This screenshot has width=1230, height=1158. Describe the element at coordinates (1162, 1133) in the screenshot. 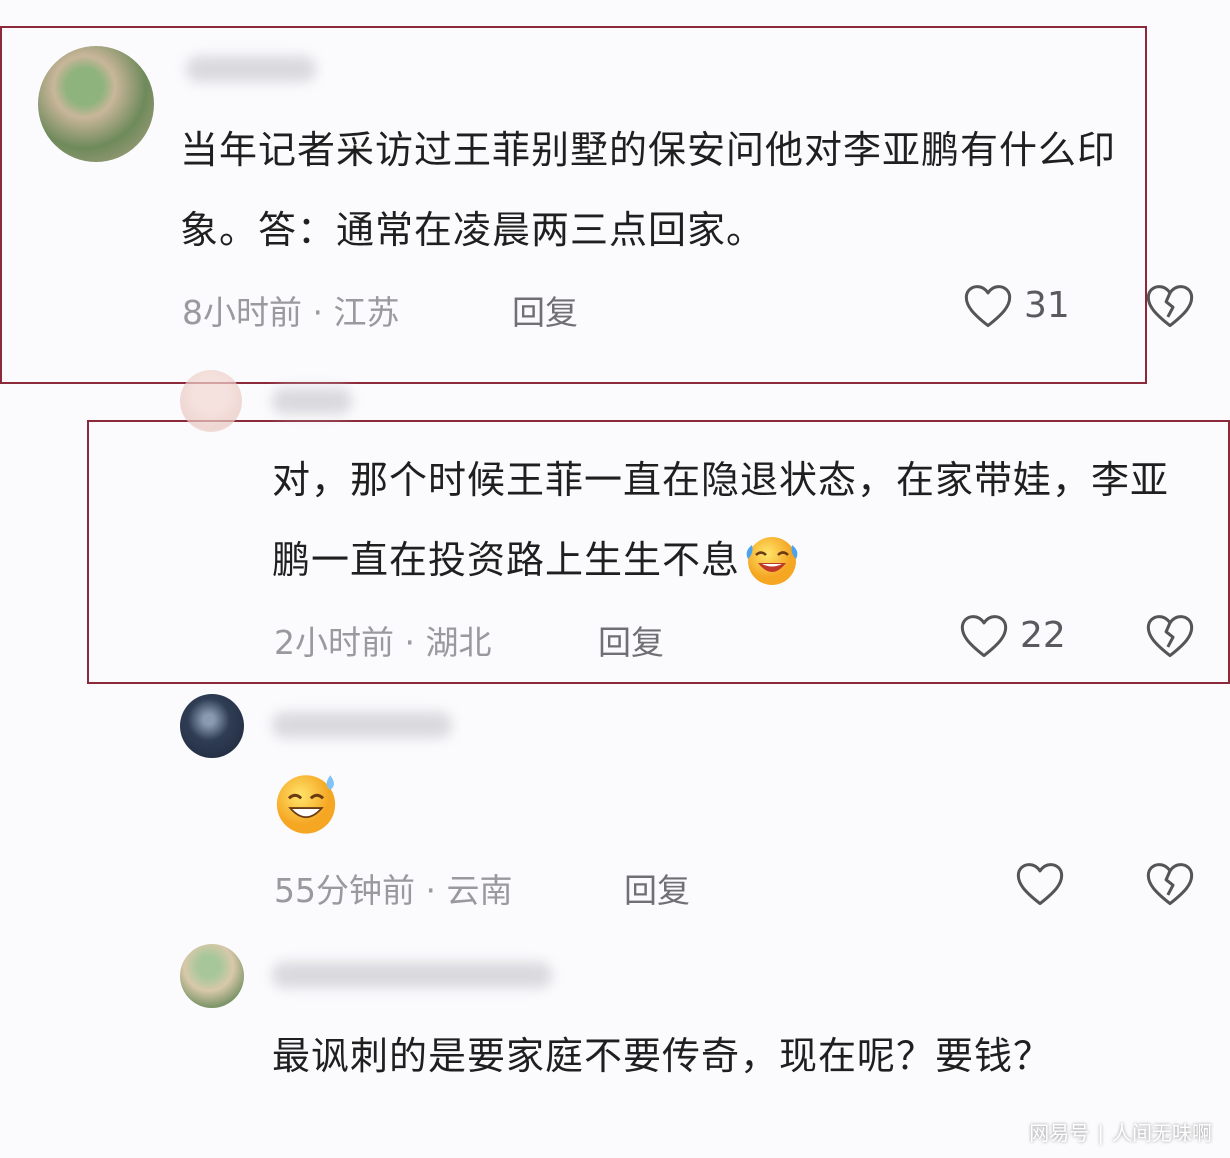

I see `watermark-account: 人间无味啊` at that location.